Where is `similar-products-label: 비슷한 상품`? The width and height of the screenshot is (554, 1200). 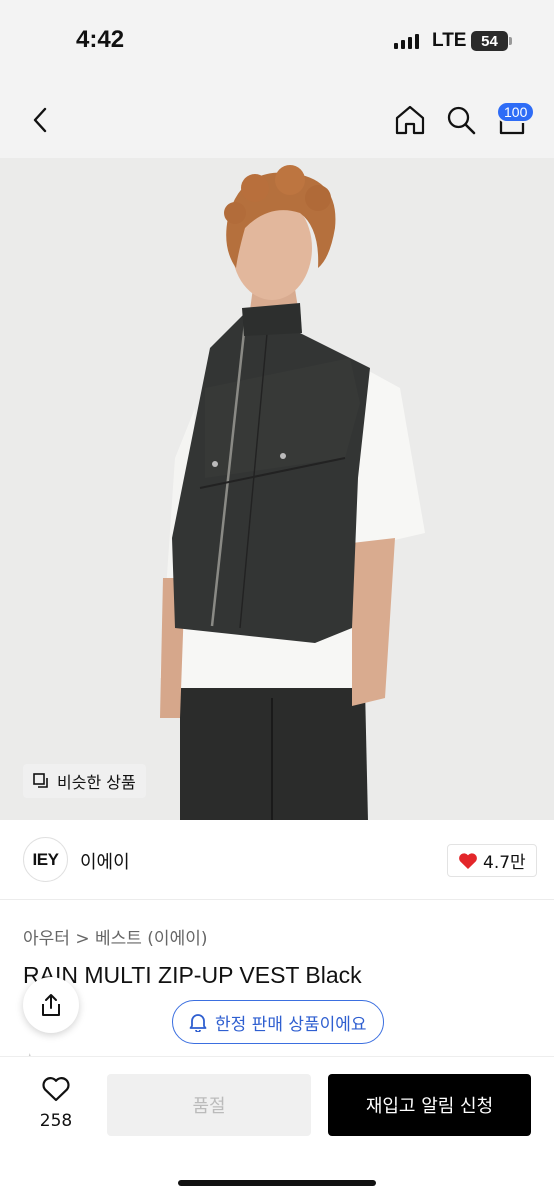 similar-products-label: 비슷한 상품 is located at coordinates (96, 782).